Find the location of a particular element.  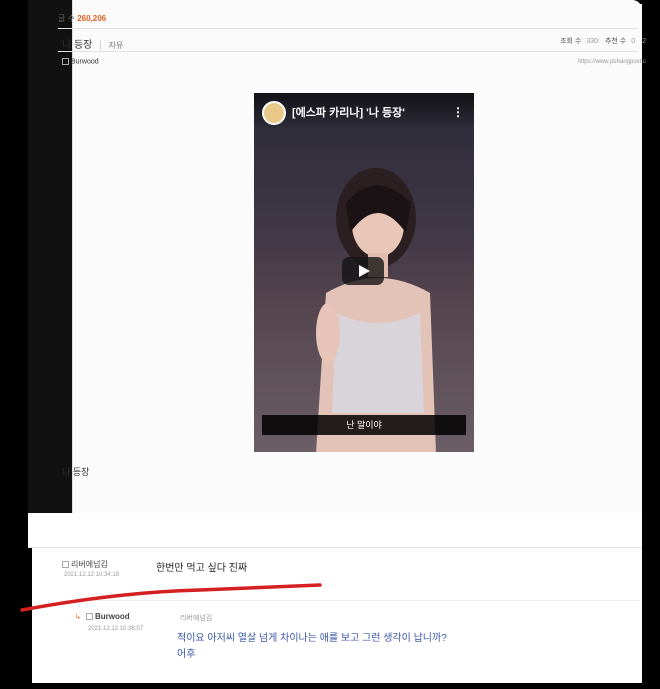

red-annotation-stroke is located at coordinates (171, 597).